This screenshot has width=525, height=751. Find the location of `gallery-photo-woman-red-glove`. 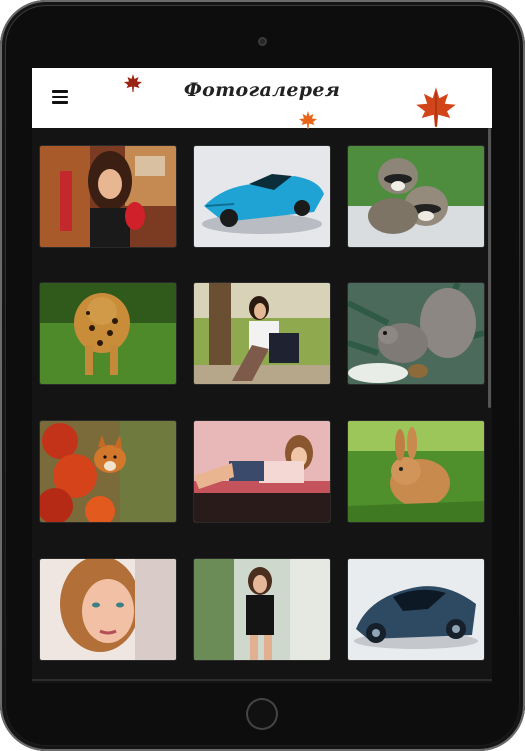

gallery-photo-woman-red-glove is located at coordinates (108, 196).